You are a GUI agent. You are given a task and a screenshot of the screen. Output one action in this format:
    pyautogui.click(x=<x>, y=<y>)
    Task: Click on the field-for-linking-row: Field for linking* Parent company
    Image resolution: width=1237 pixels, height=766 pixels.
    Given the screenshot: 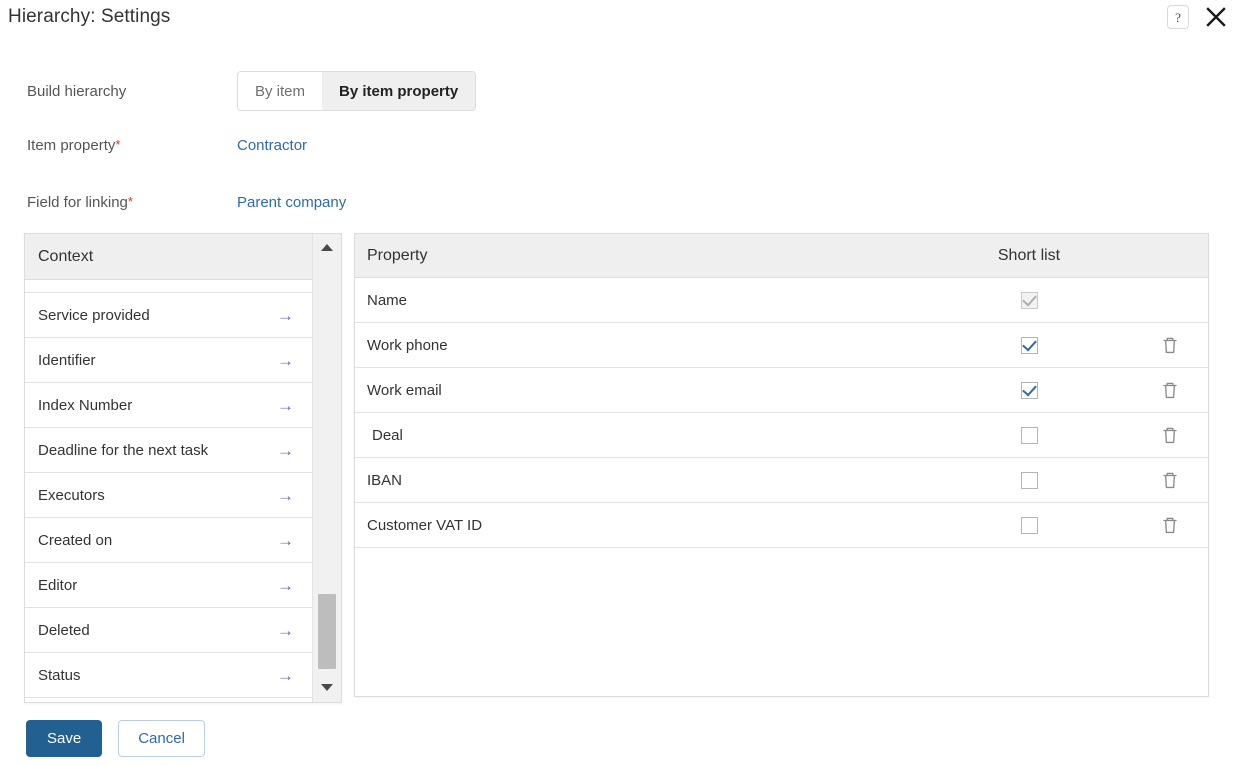 What is the action you would take?
    pyautogui.click(x=618, y=202)
    